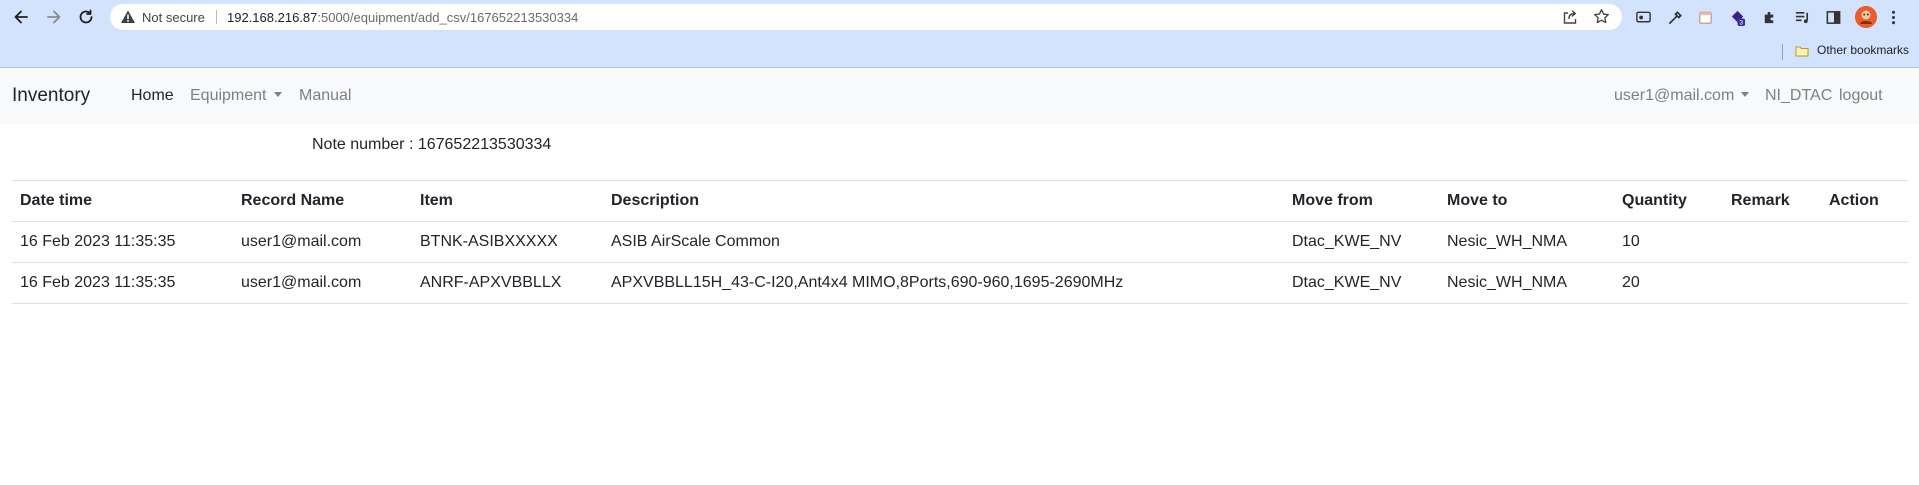 The image size is (1919, 485). Describe the element at coordinates (507, 201) in the screenshot. I see `col-item: Item` at that location.